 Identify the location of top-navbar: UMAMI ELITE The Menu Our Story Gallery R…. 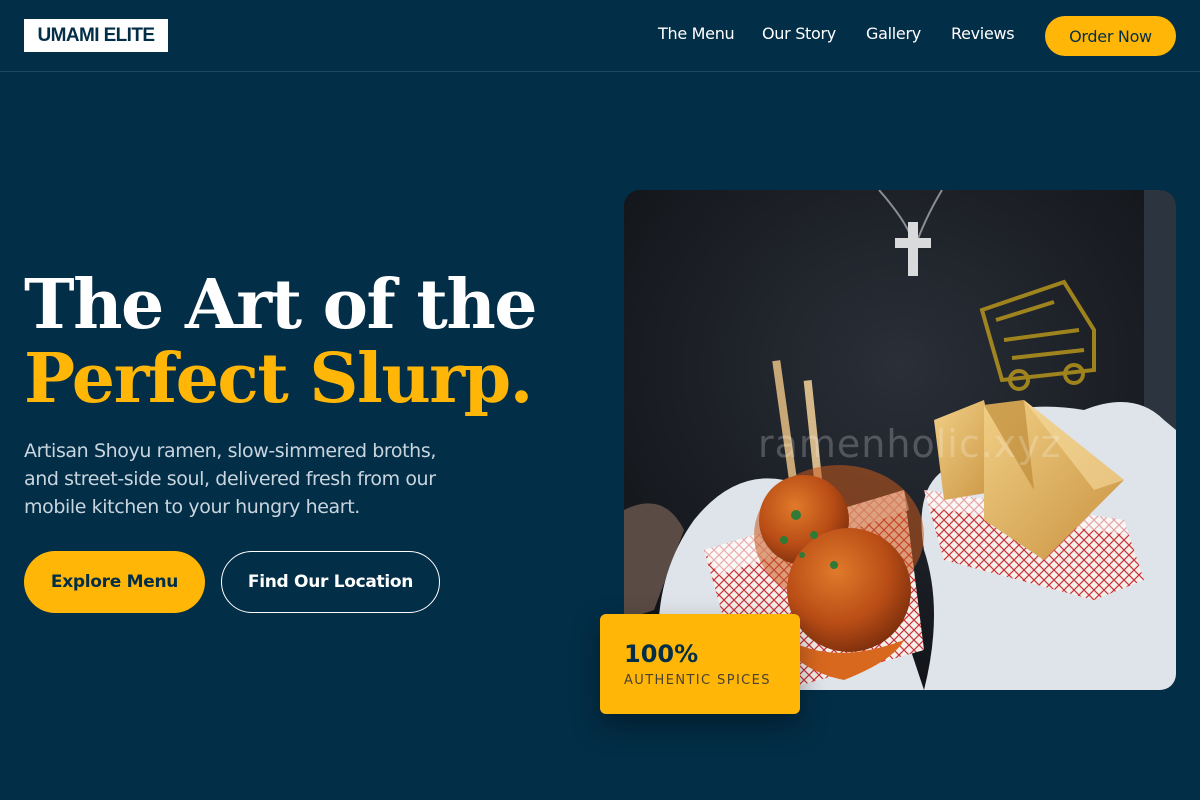
(600, 36).